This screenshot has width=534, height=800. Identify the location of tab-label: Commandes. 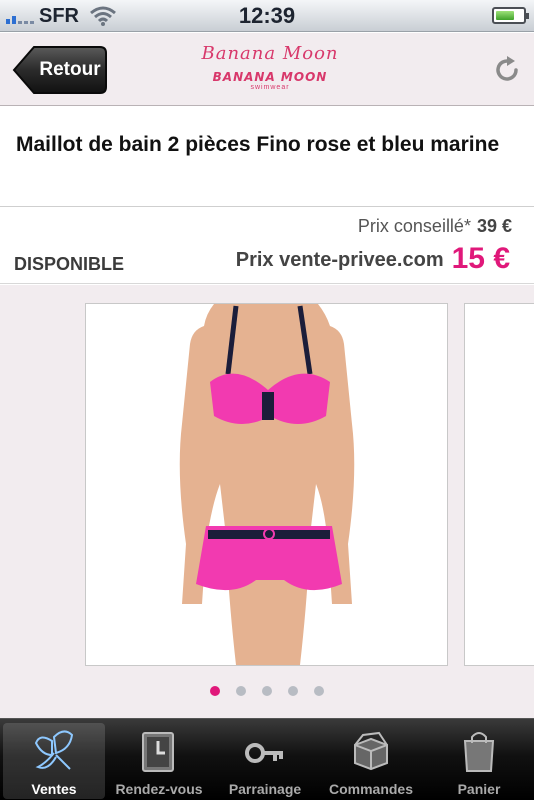
(371, 789).